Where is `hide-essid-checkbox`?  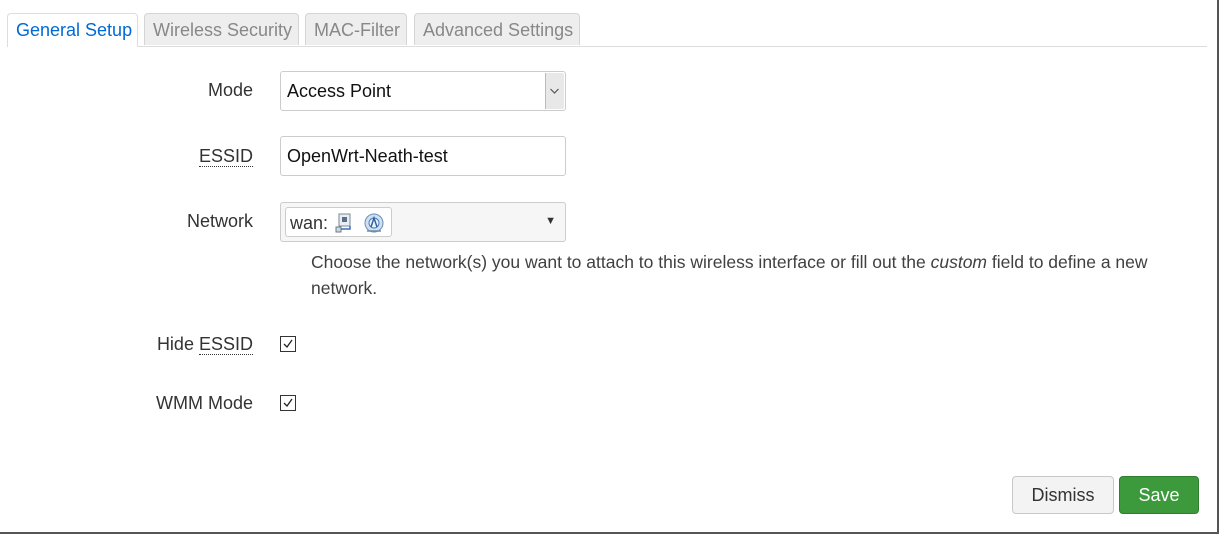
hide-essid-checkbox is located at coordinates (288, 344).